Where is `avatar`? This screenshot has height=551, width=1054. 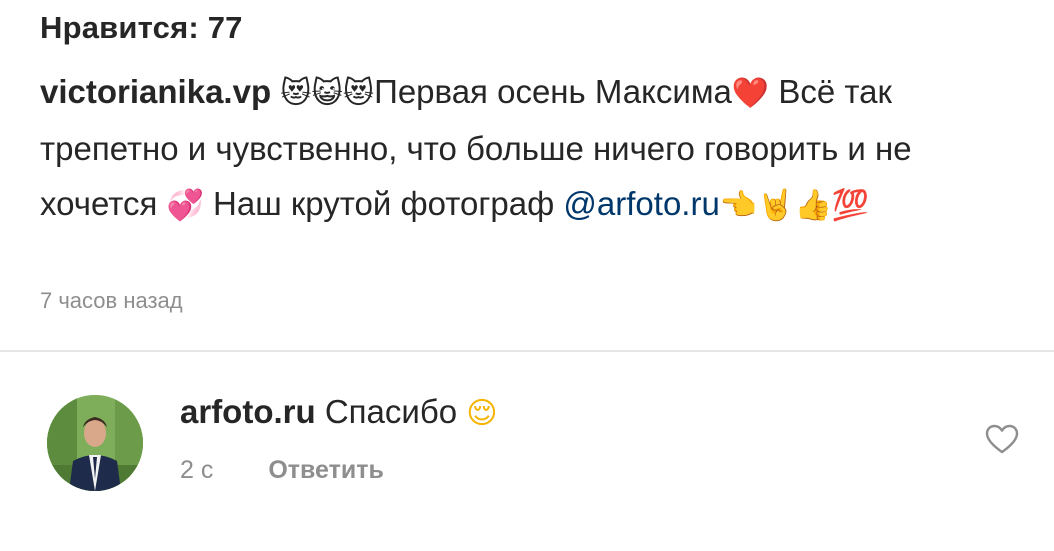 avatar is located at coordinates (95, 443).